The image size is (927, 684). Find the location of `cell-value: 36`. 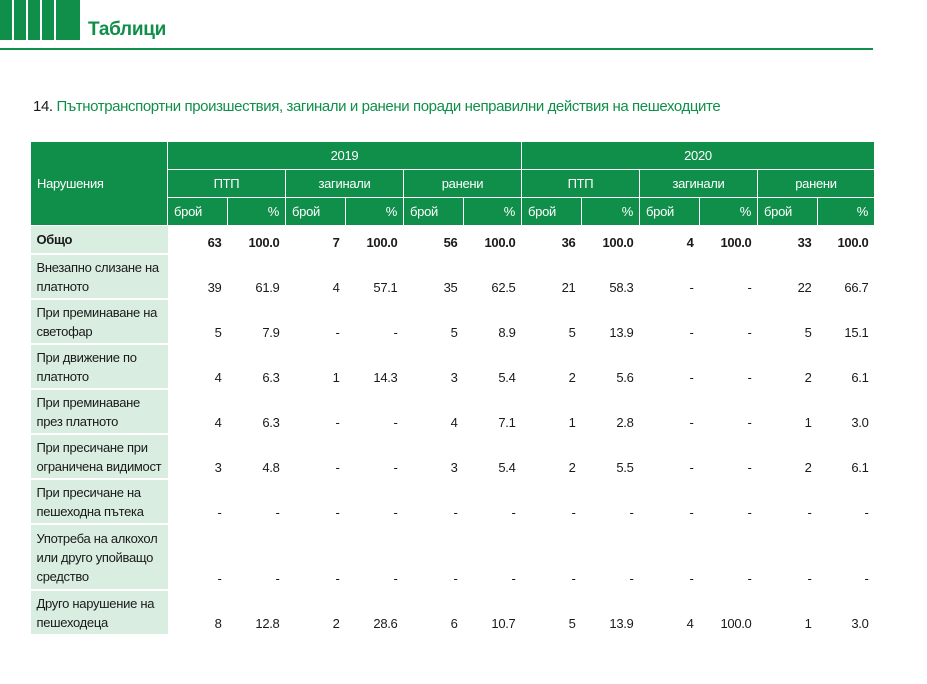

cell-value: 36 is located at coordinates (568, 242).